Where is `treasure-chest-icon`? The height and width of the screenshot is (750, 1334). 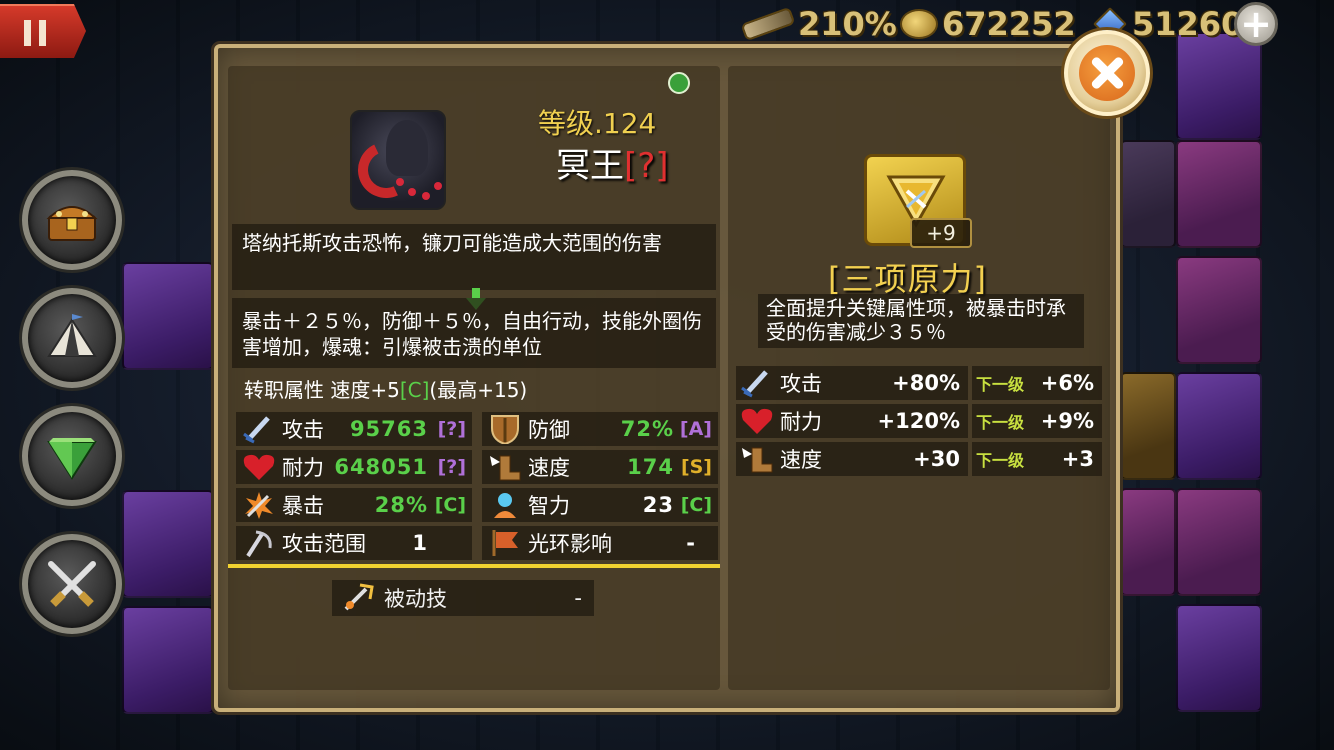 treasure-chest-icon is located at coordinates (72, 223).